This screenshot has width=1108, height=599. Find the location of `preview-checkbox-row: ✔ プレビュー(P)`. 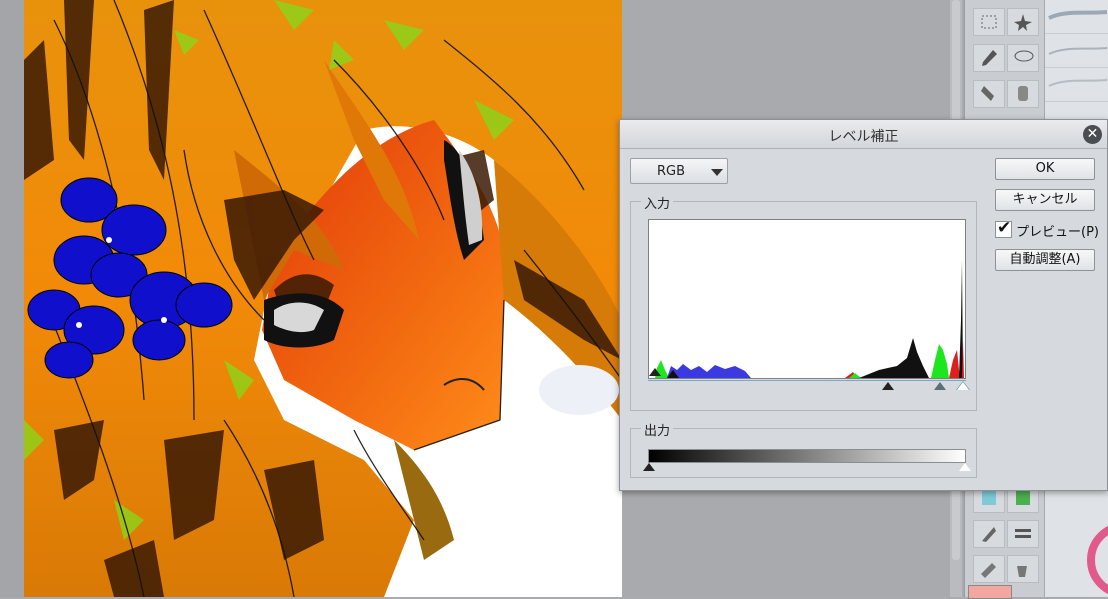

preview-checkbox-row: ✔ プレビュー(P) is located at coordinates (1047, 229).